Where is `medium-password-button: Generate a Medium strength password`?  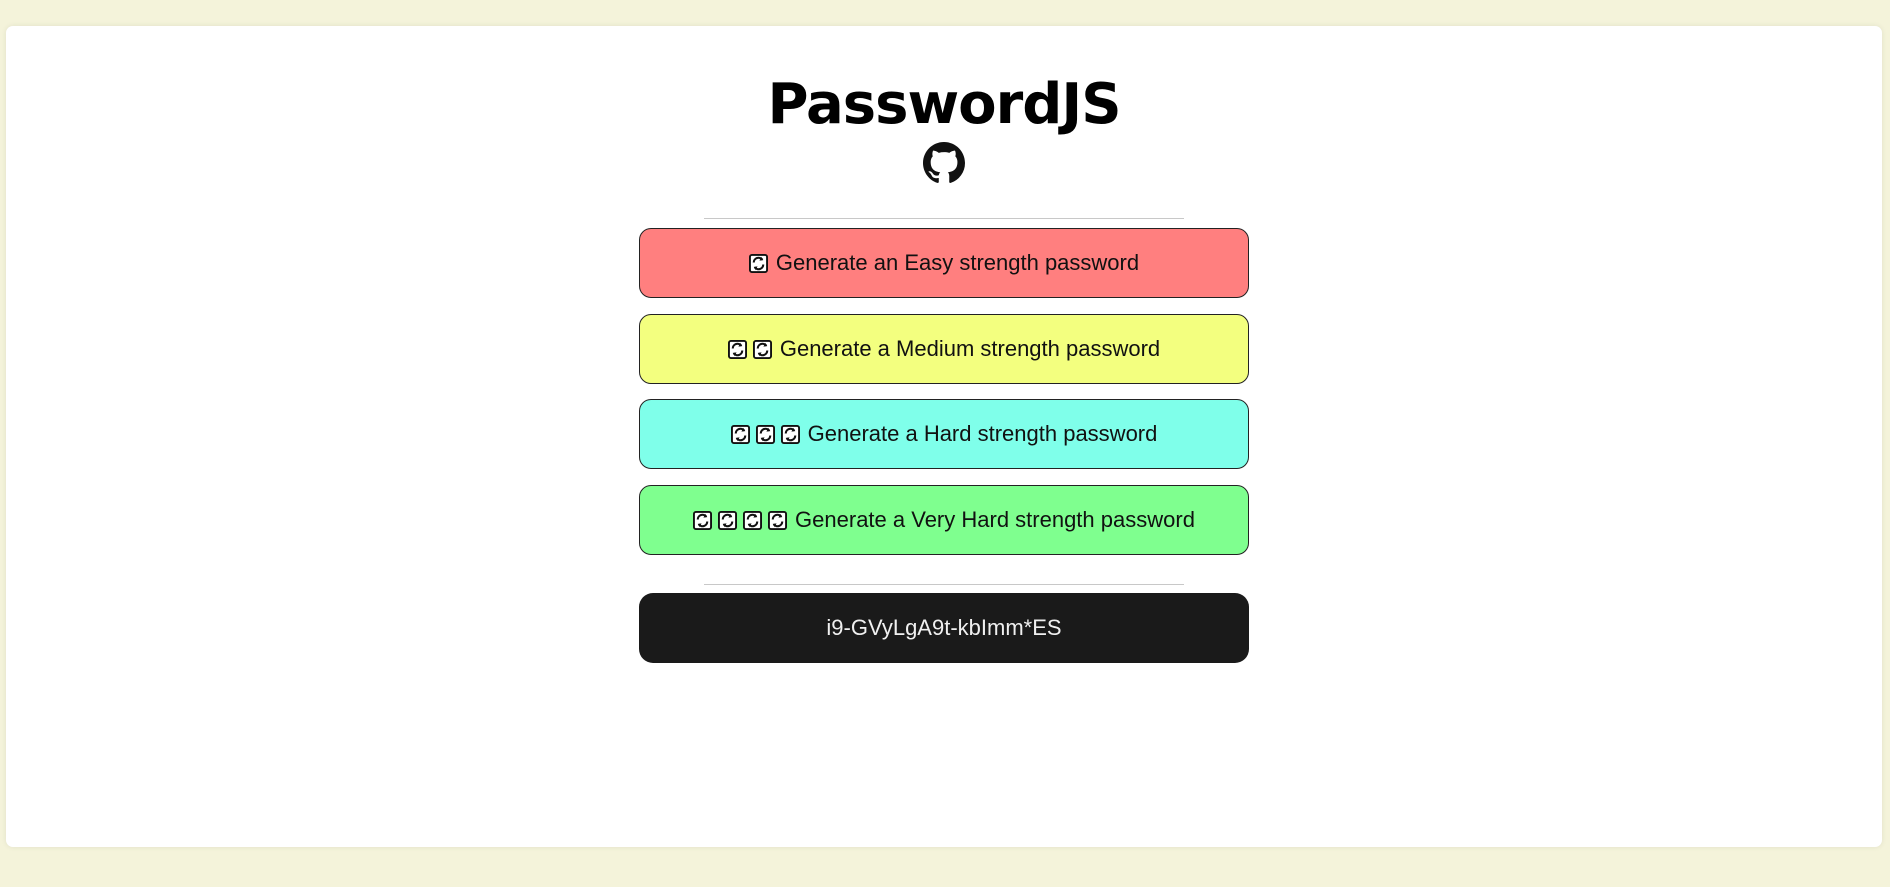
medium-password-button: Generate a Medium strength password is located at coordinates (944, 349).